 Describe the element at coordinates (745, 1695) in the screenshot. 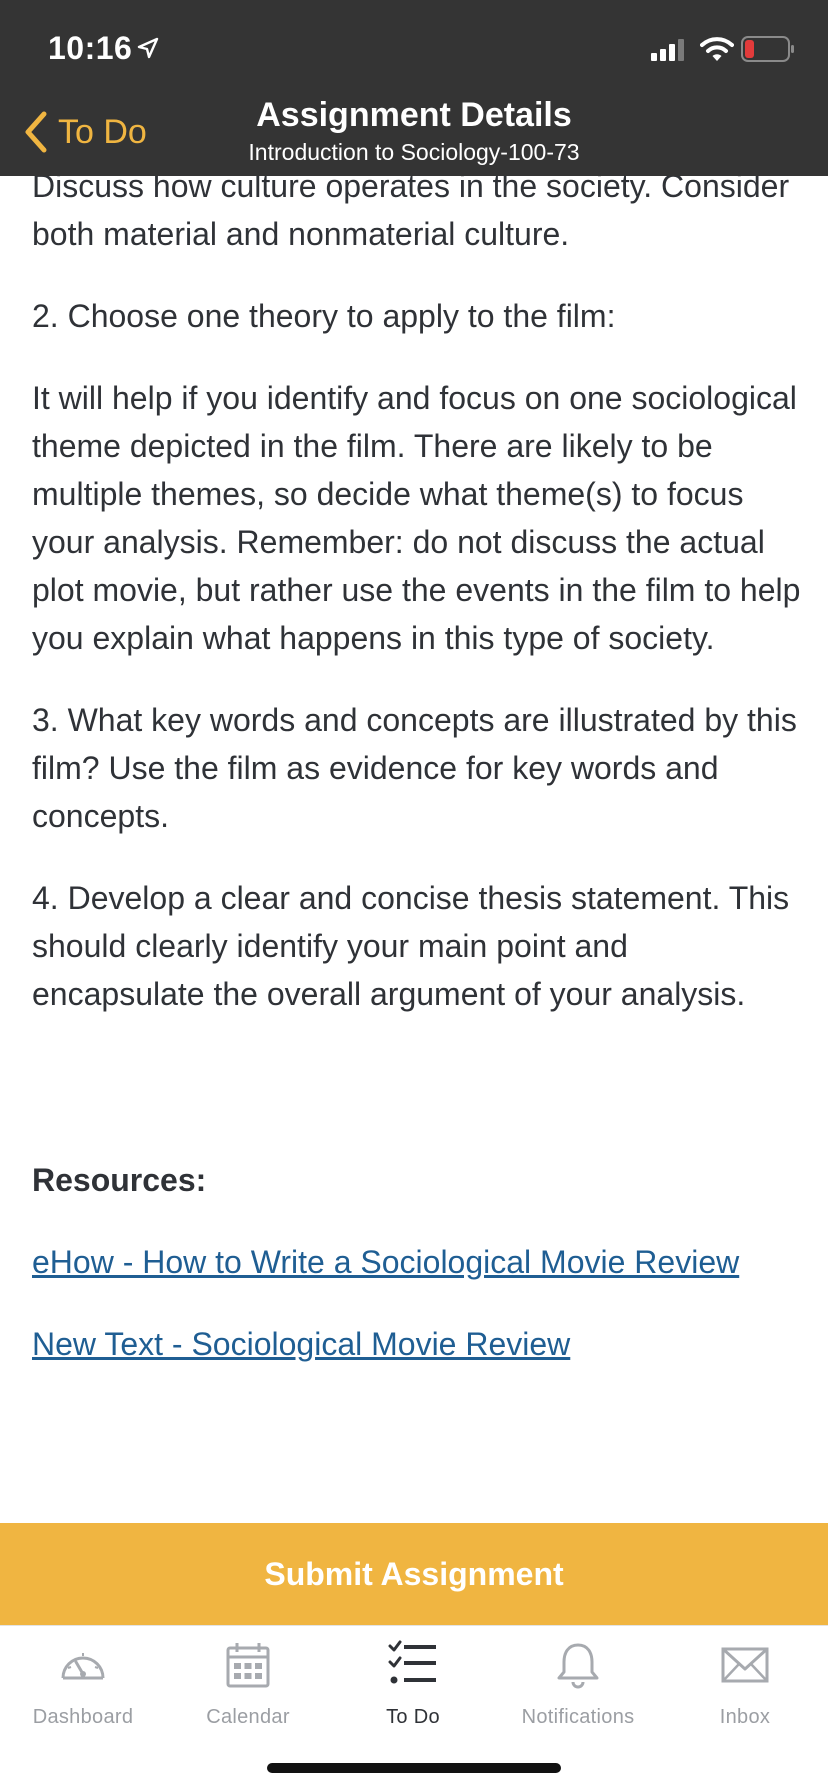

I see `tab-inbox: Inbox` at that location.